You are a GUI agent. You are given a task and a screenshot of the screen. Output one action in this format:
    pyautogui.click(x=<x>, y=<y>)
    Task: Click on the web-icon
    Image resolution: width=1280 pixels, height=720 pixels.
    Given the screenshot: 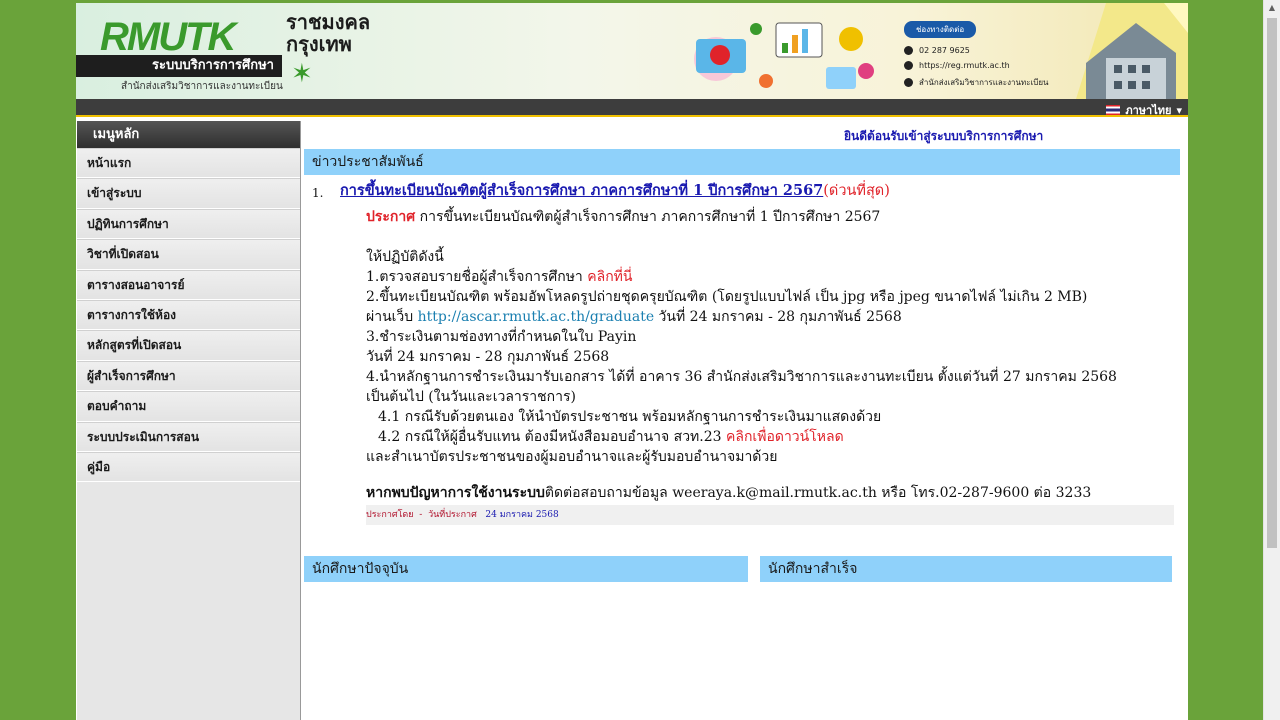 What is the action you would take?
    pyautogui.click(x=908, y=65)
    